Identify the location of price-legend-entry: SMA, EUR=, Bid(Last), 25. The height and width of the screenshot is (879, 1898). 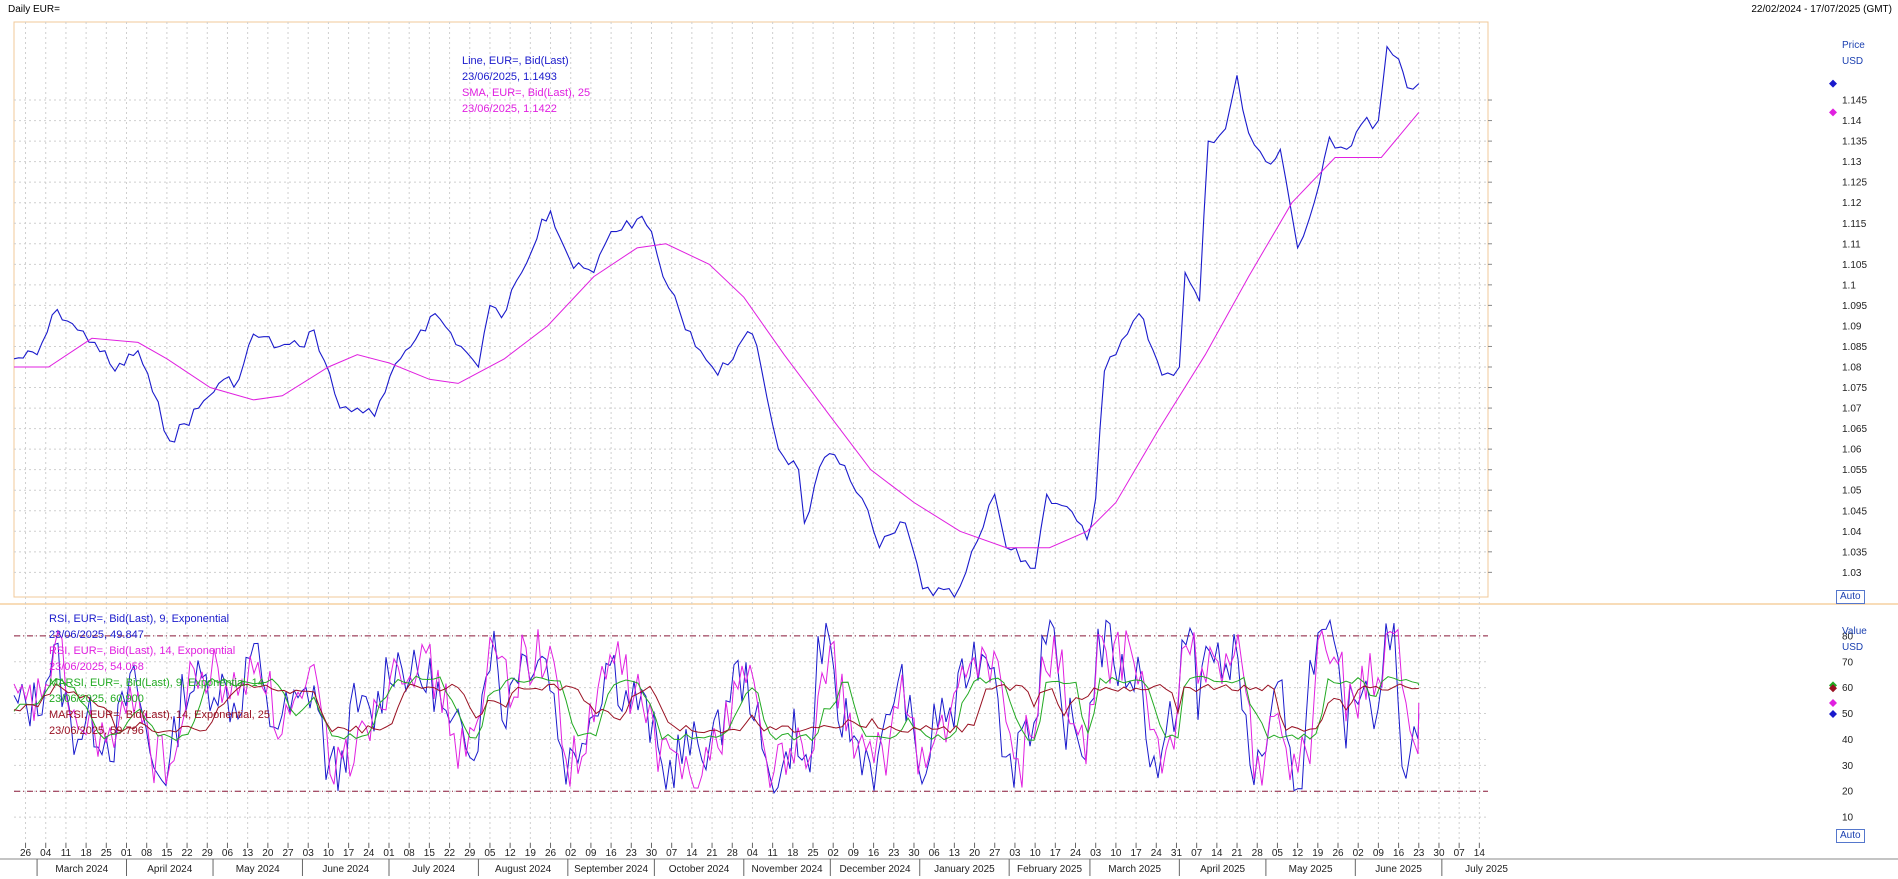
(526, 93).